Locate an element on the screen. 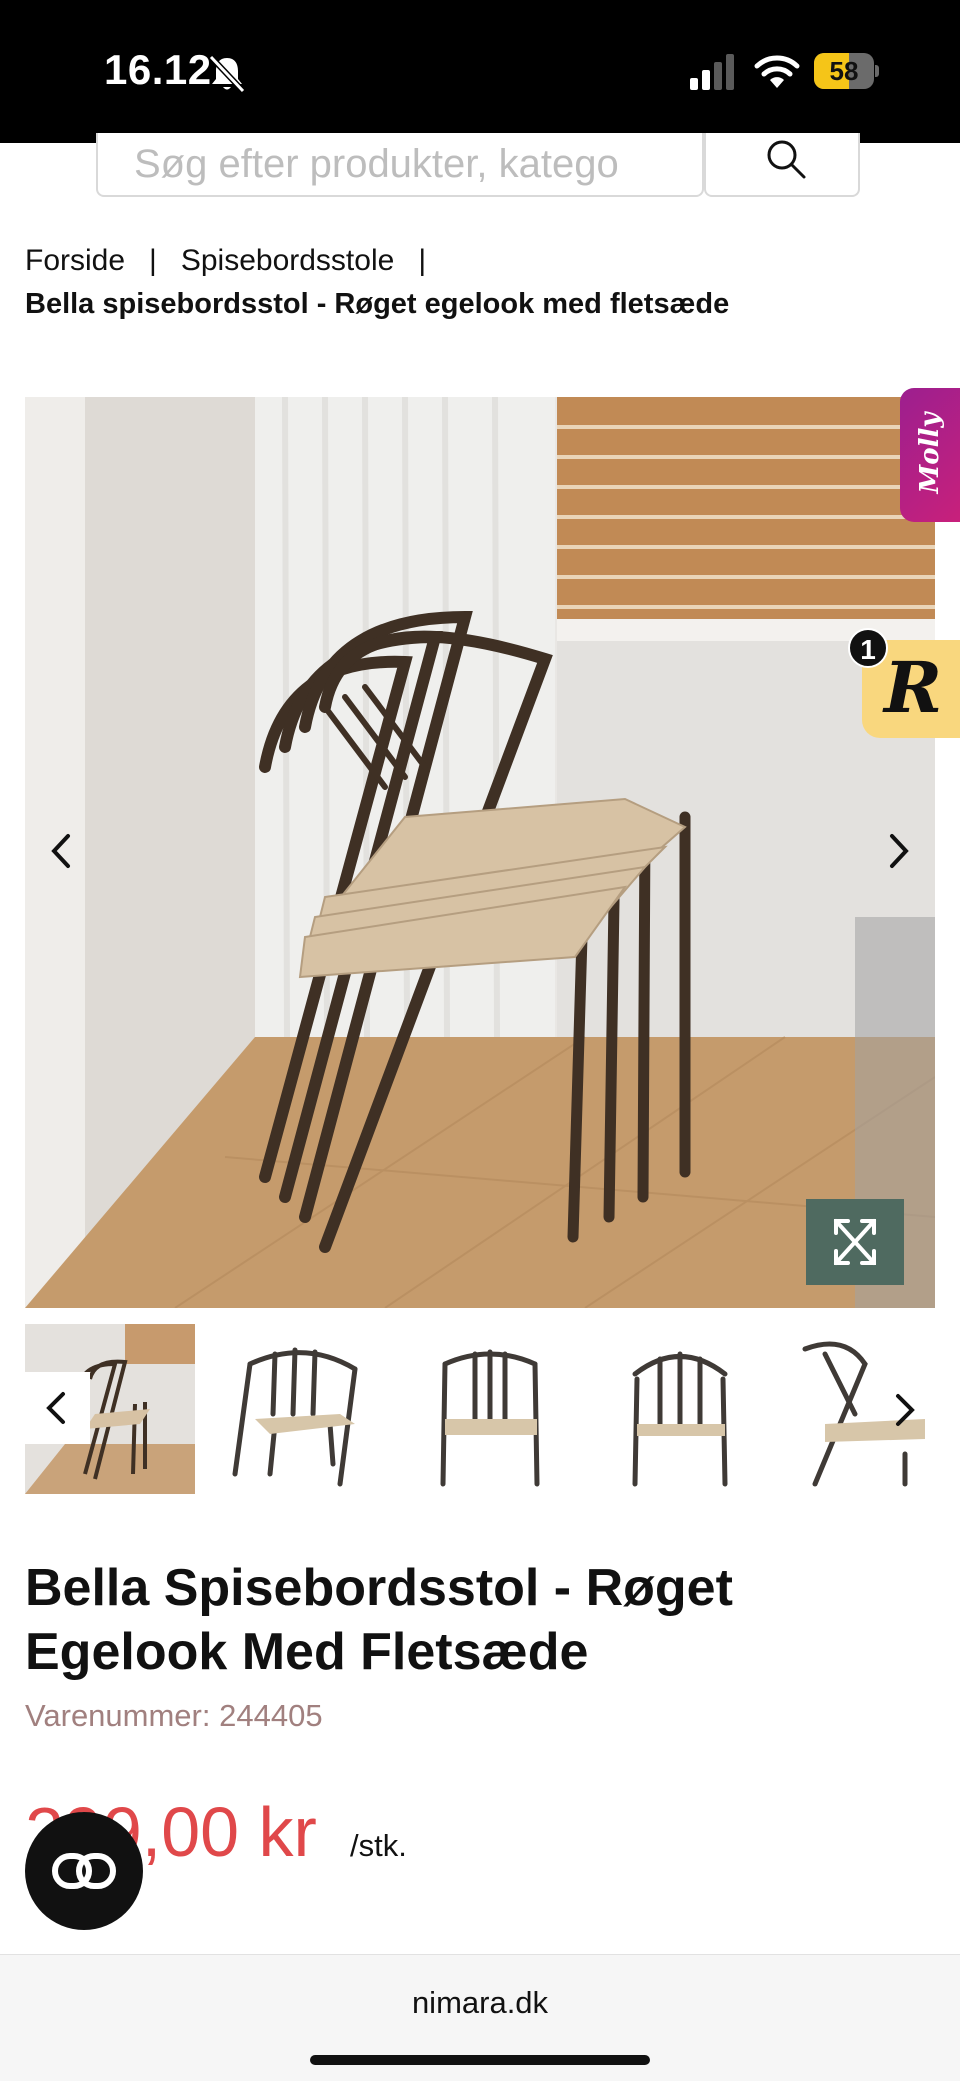  chevron-left-icon is located at coordinates (55, 1408).